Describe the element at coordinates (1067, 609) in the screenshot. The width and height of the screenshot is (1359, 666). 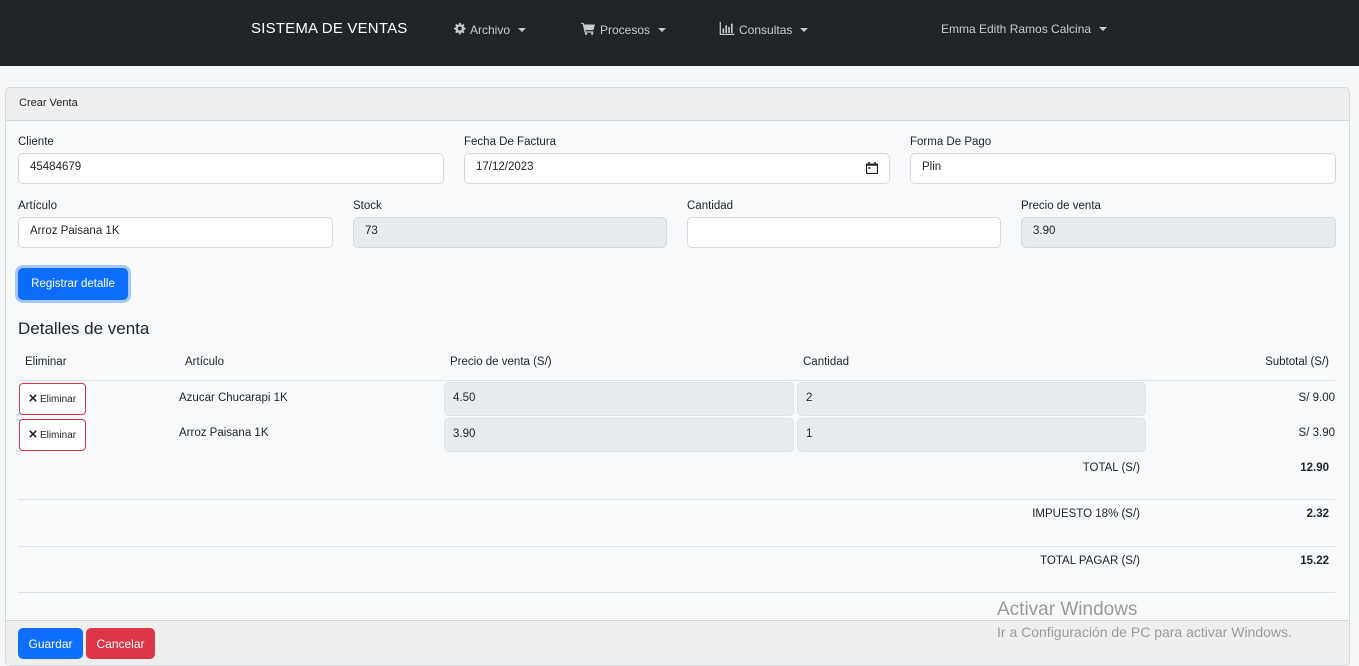
I see `activation-watermark-title: Activar Windows` at that location.